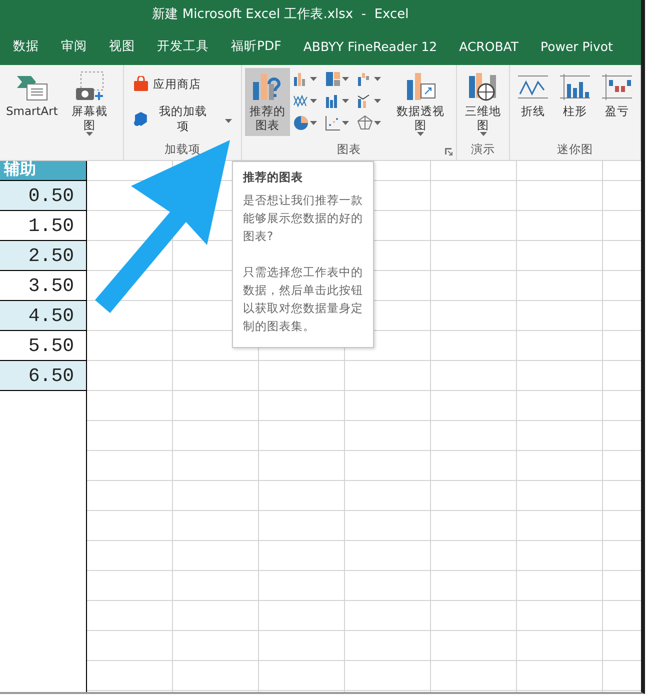 This screenshot has height=700, width=650. Describe the element at coordinates (273, 177) in the screenshot. I see `tooltip-title: 推荐的图表` at that location.